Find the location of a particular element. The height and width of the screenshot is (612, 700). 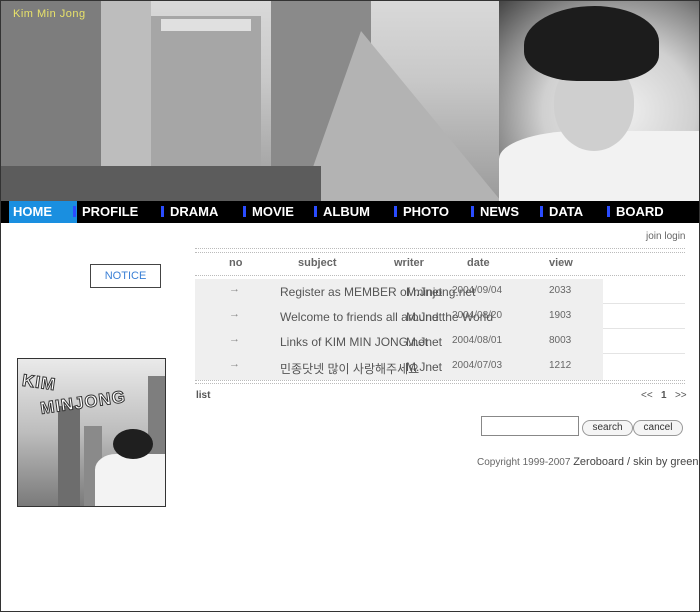

nav-item-news: NEWS is located at coordinates (495, 212).